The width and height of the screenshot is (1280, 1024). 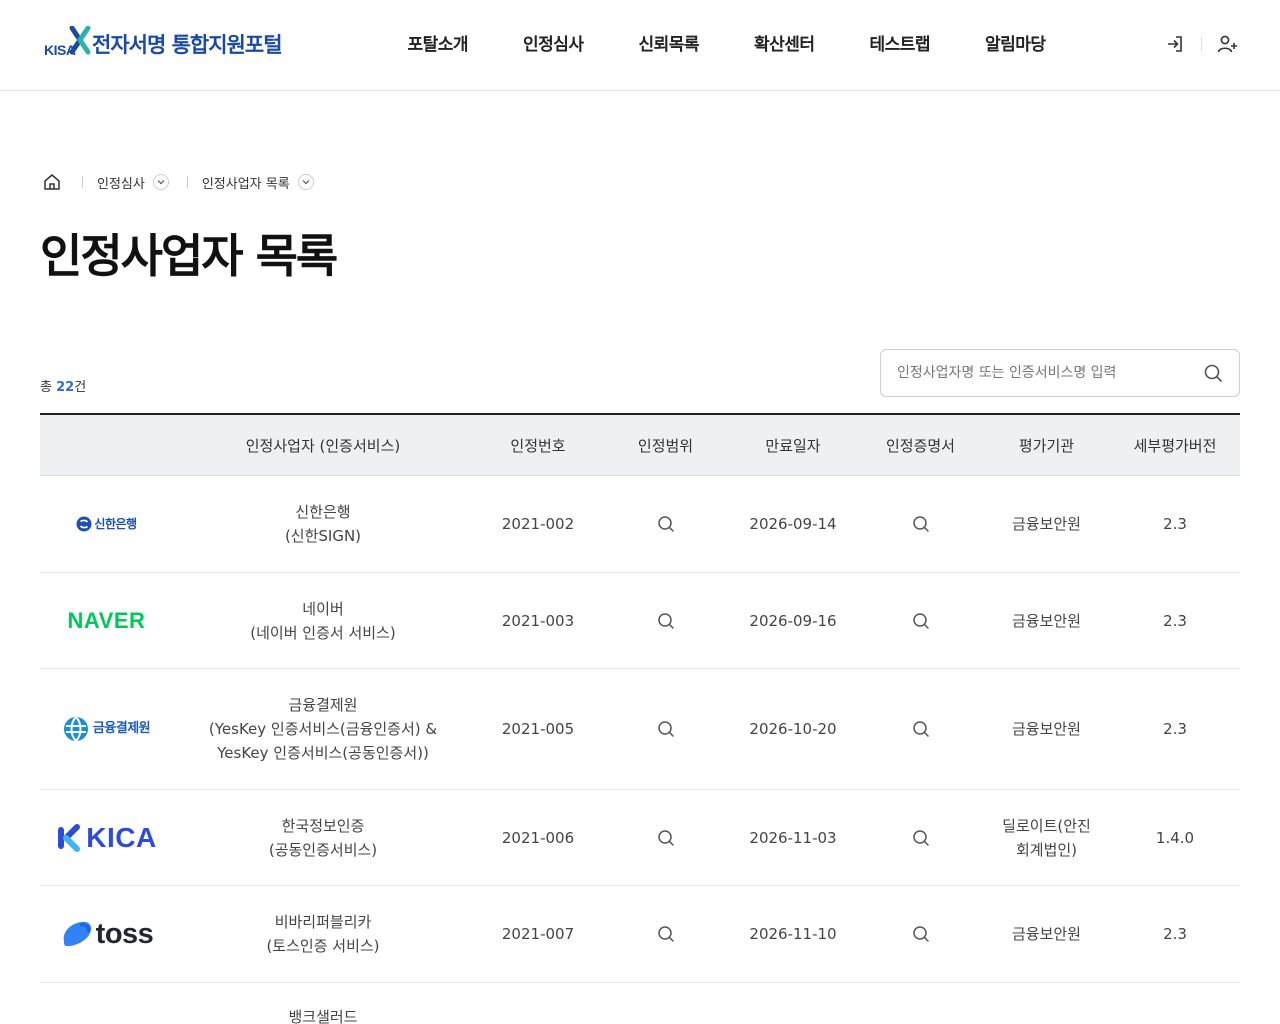 What do you see at coordinates (640, 1003) in the screenshot?
I see `table-row: 뱅크샐러드` at bounding box center [640, 1003].